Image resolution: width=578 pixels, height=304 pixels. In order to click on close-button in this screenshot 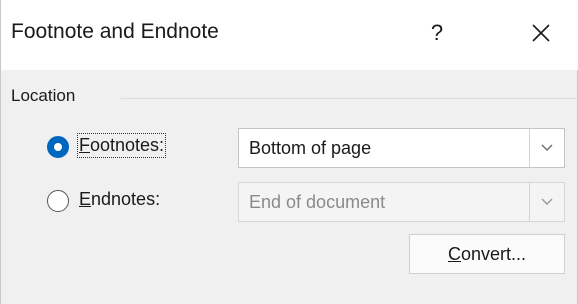, I will do `click(541, 33)`.